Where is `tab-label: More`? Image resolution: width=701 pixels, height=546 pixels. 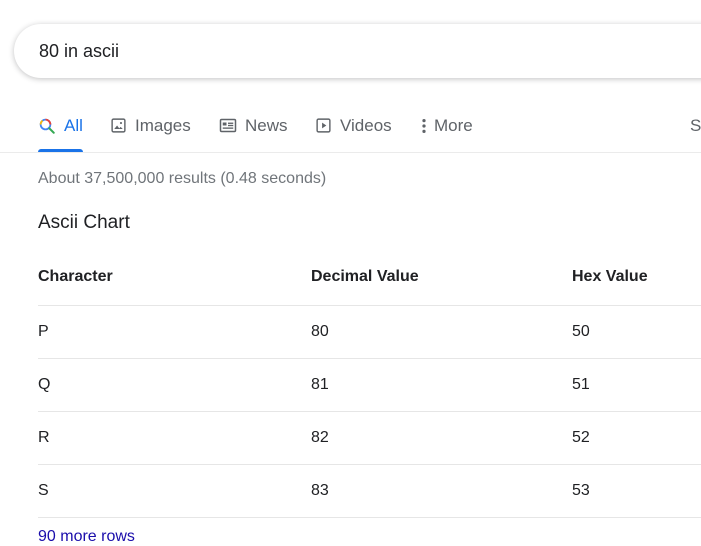 tab-label: More is located at coordinates (453, 125).